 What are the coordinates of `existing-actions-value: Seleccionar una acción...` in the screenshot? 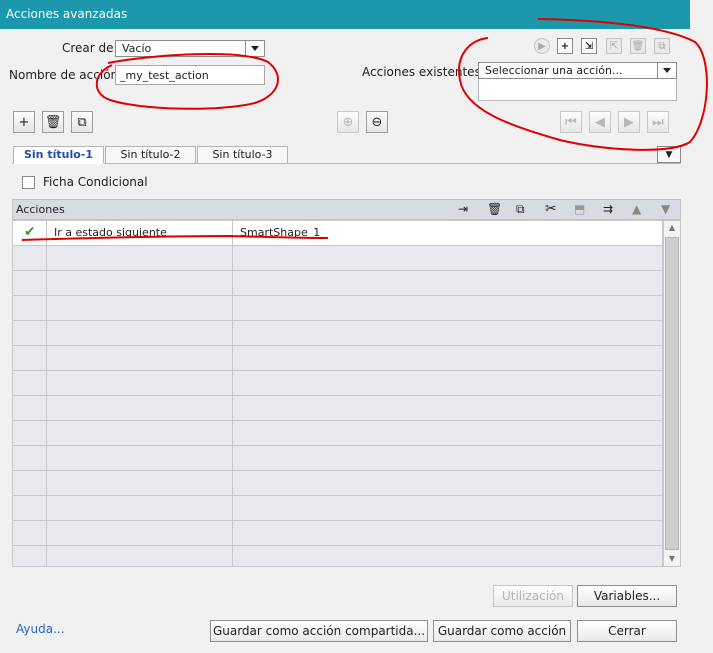 It's located at (554, 70).